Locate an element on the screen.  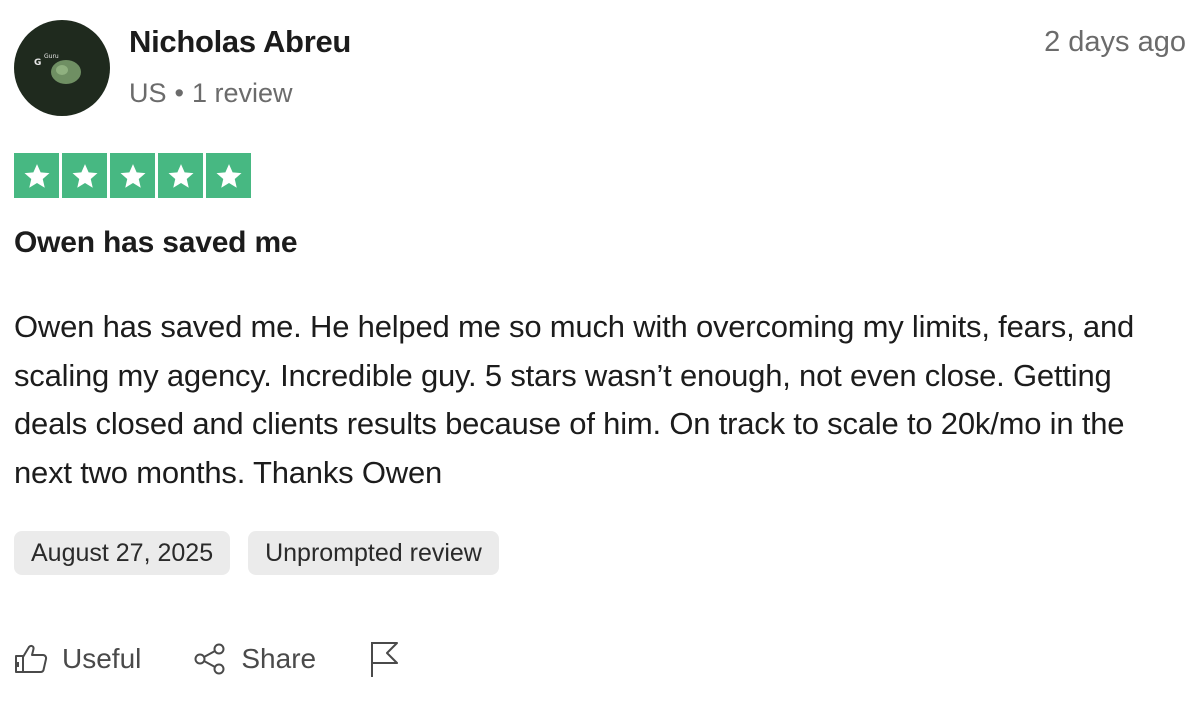
thumbs-up-icon is located at coordinates (31, 658).